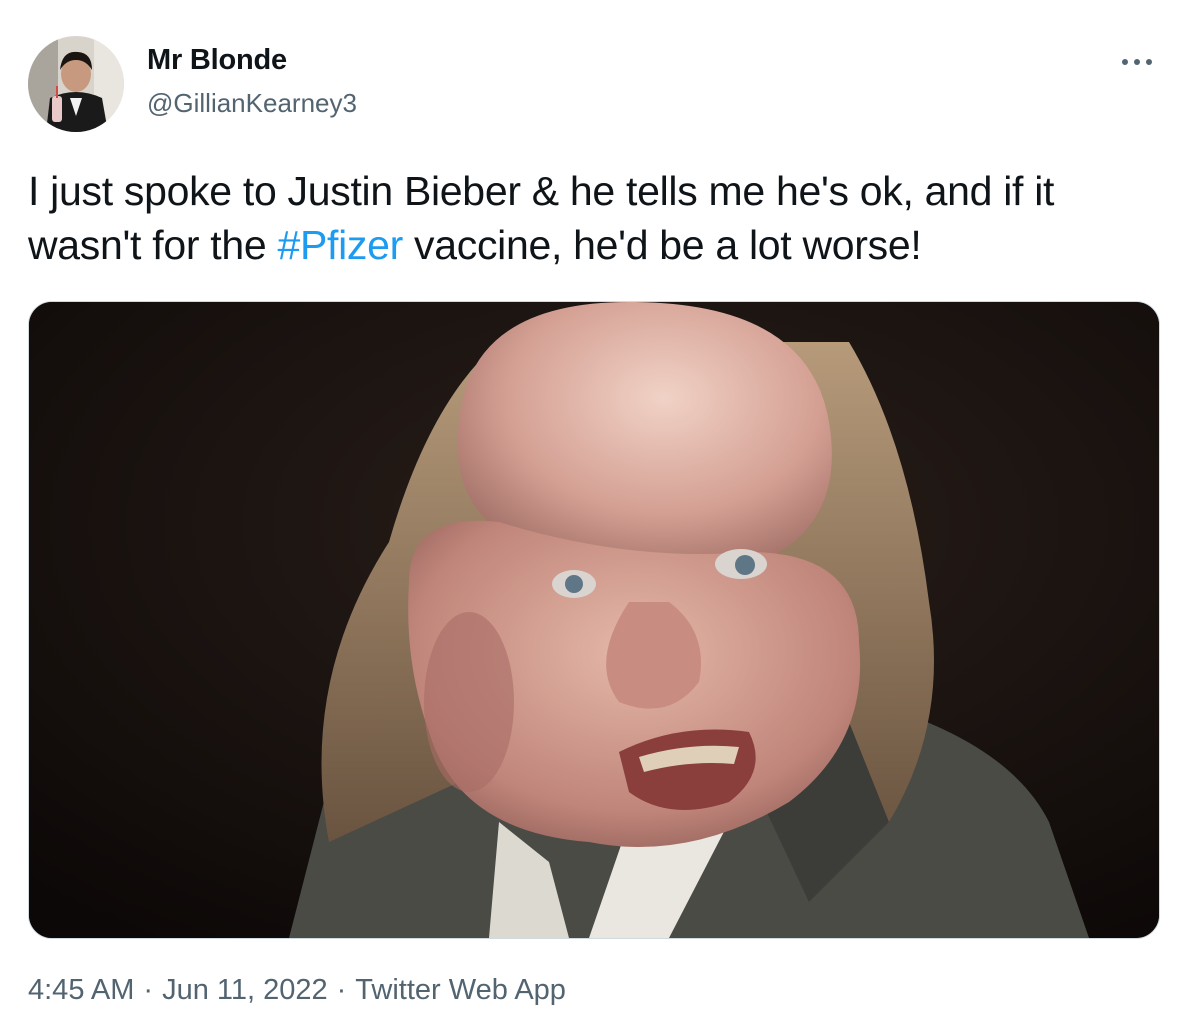 Image resolution: width=1188 pixels, height=1034 pixels. I want to click on tweet-time: 4:45 AM, so click(81, 990).